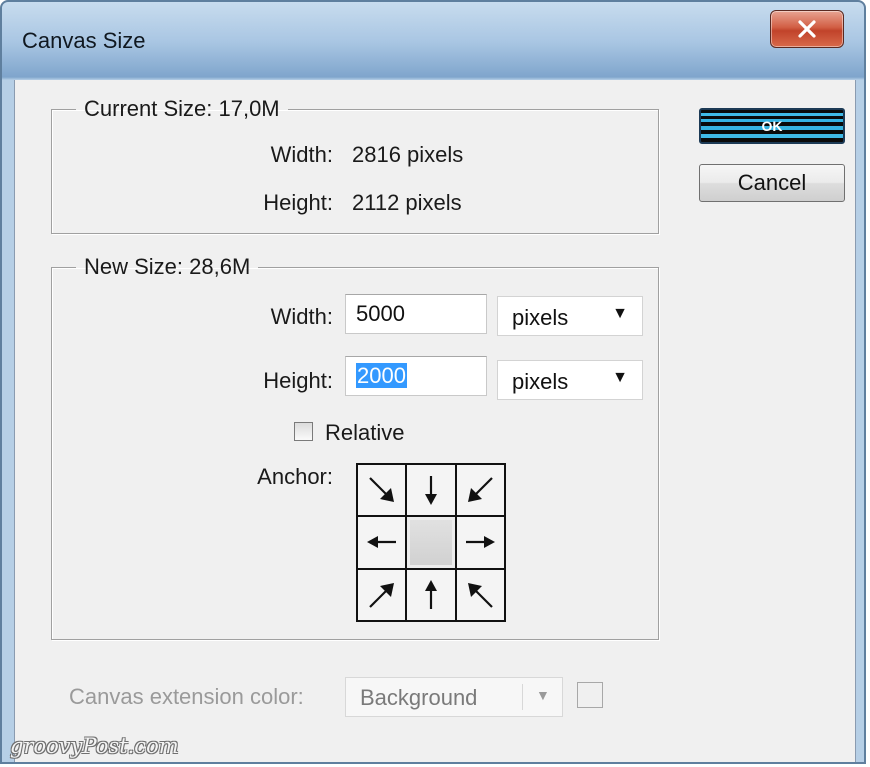  I want to click on height-input-value: 2000, so click(381, 375).